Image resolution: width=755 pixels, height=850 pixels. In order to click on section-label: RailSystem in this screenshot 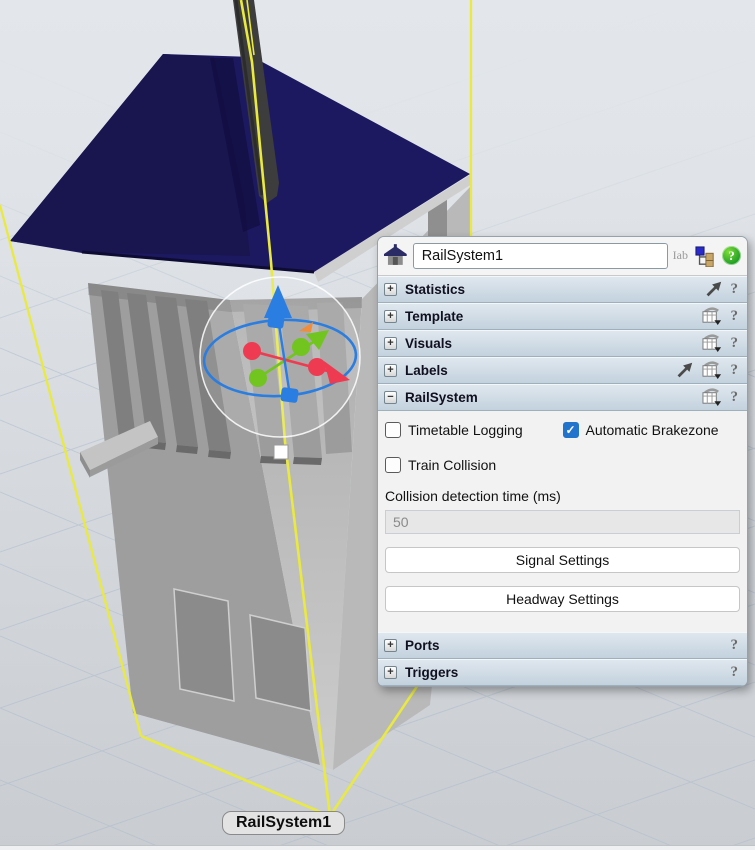, I will do `click(441, 397)`.